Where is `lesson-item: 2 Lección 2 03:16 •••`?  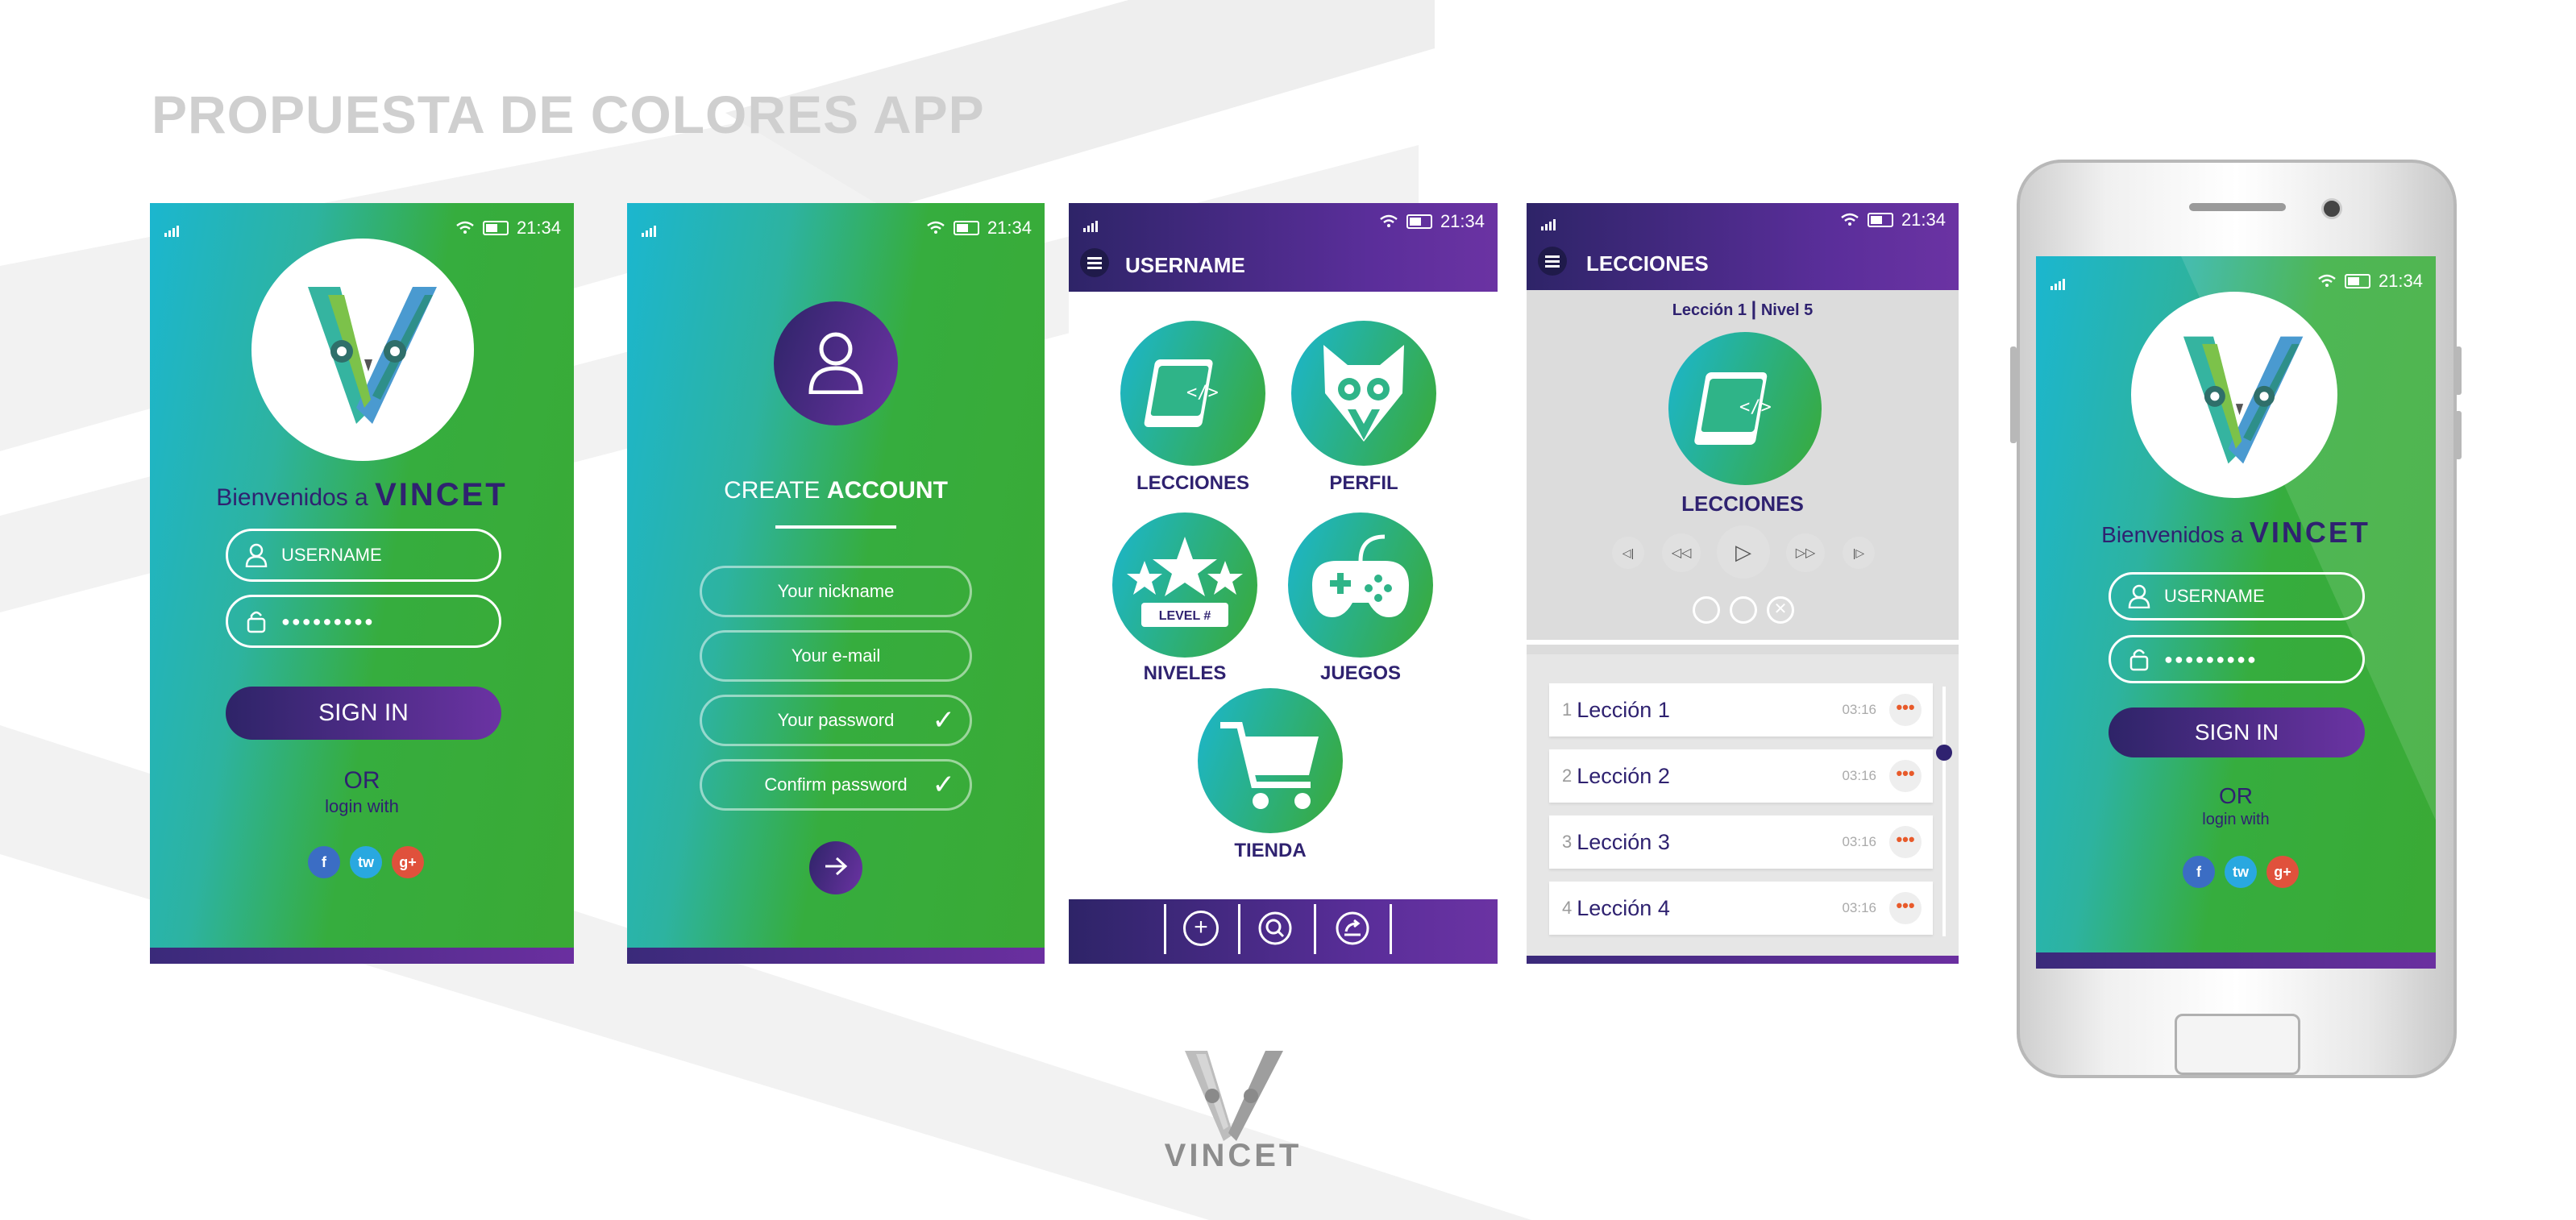 lesson-item: 2 Lección 2 03:16 ••• is located at coordinates (1741, 776).